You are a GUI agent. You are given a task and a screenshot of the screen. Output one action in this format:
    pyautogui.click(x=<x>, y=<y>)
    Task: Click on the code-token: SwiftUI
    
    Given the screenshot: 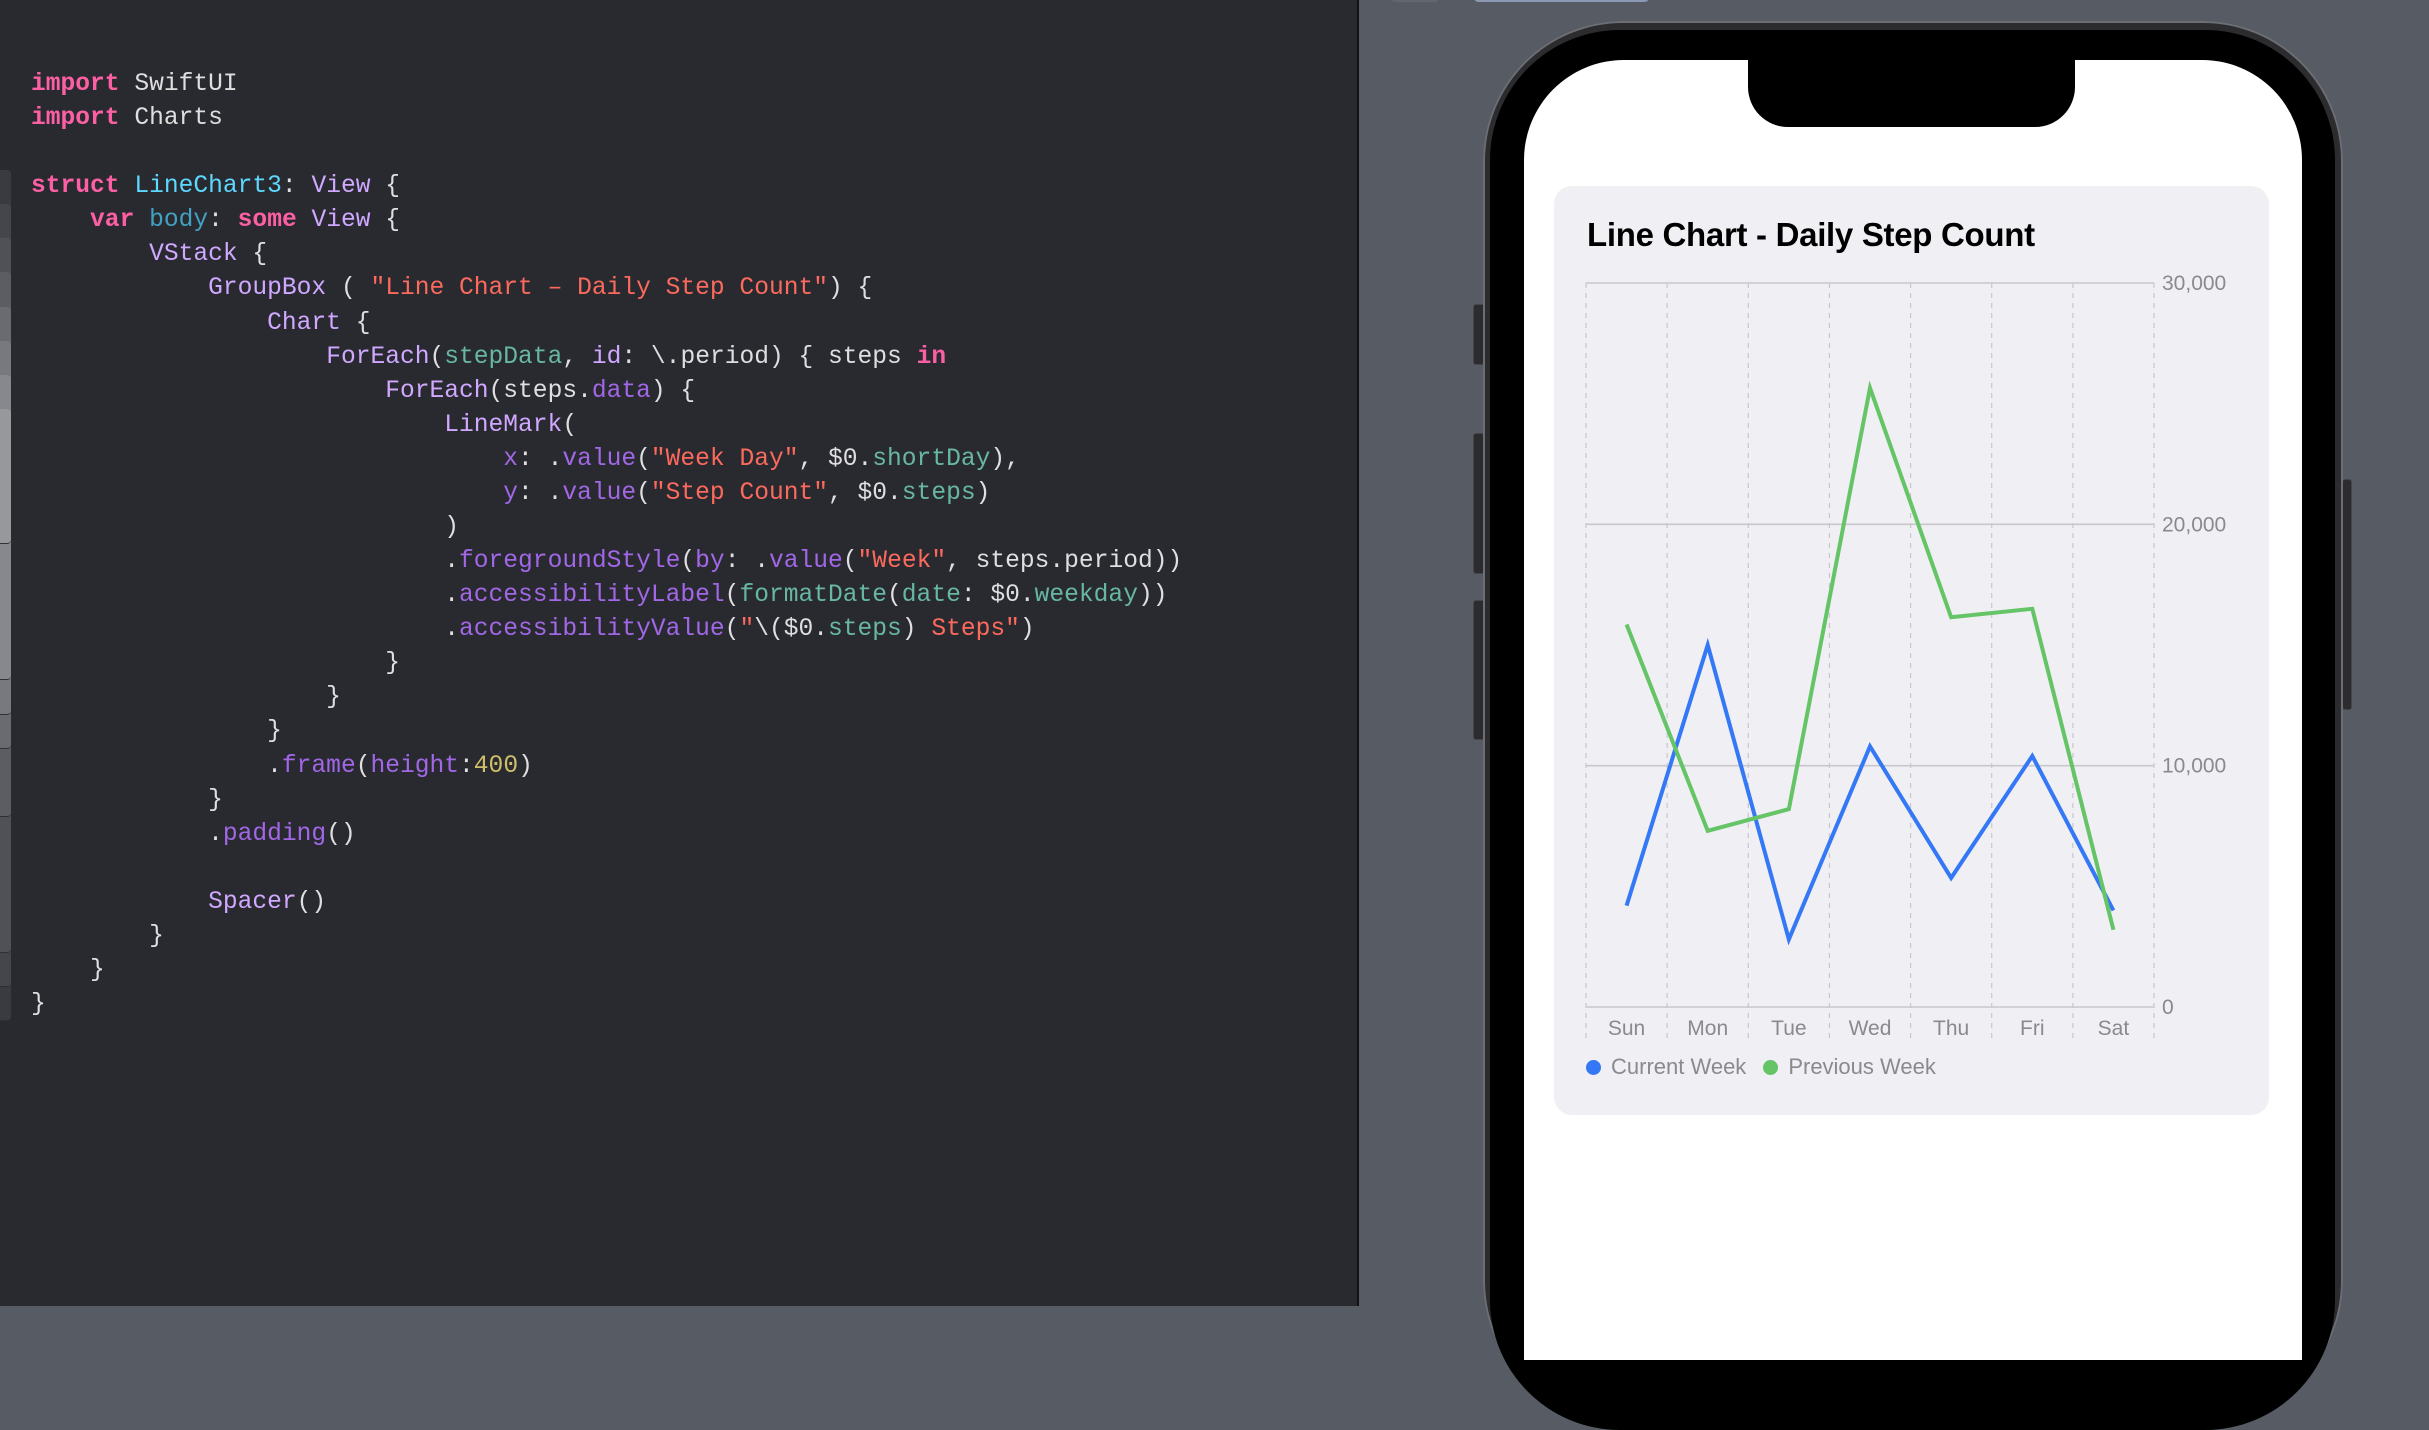 What is the action you would take?
    pyautogui.click(x=178, y=84)
    